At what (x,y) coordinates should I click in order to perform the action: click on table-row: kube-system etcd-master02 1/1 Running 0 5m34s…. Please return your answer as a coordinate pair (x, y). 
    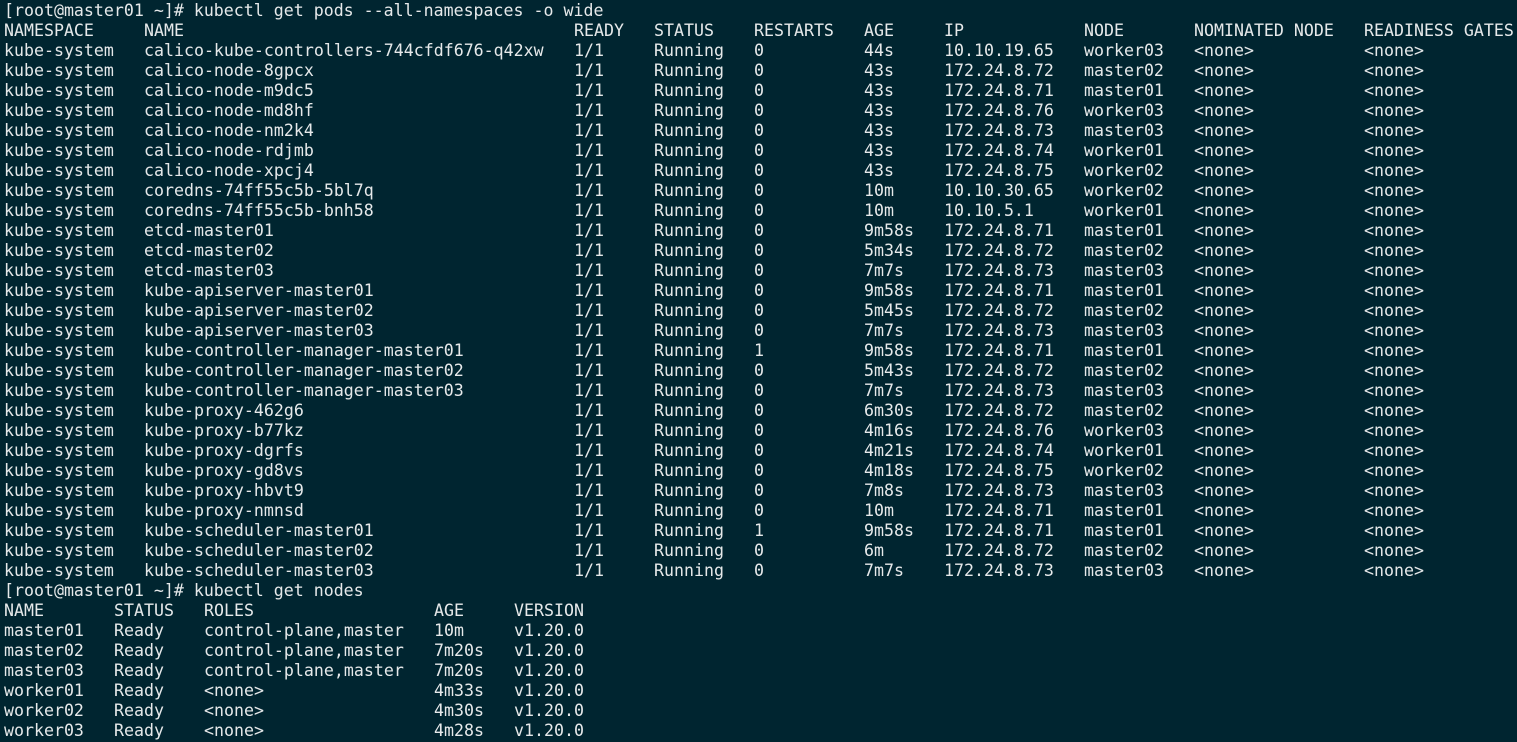
    Looking at the image, I should click on (760, 251).